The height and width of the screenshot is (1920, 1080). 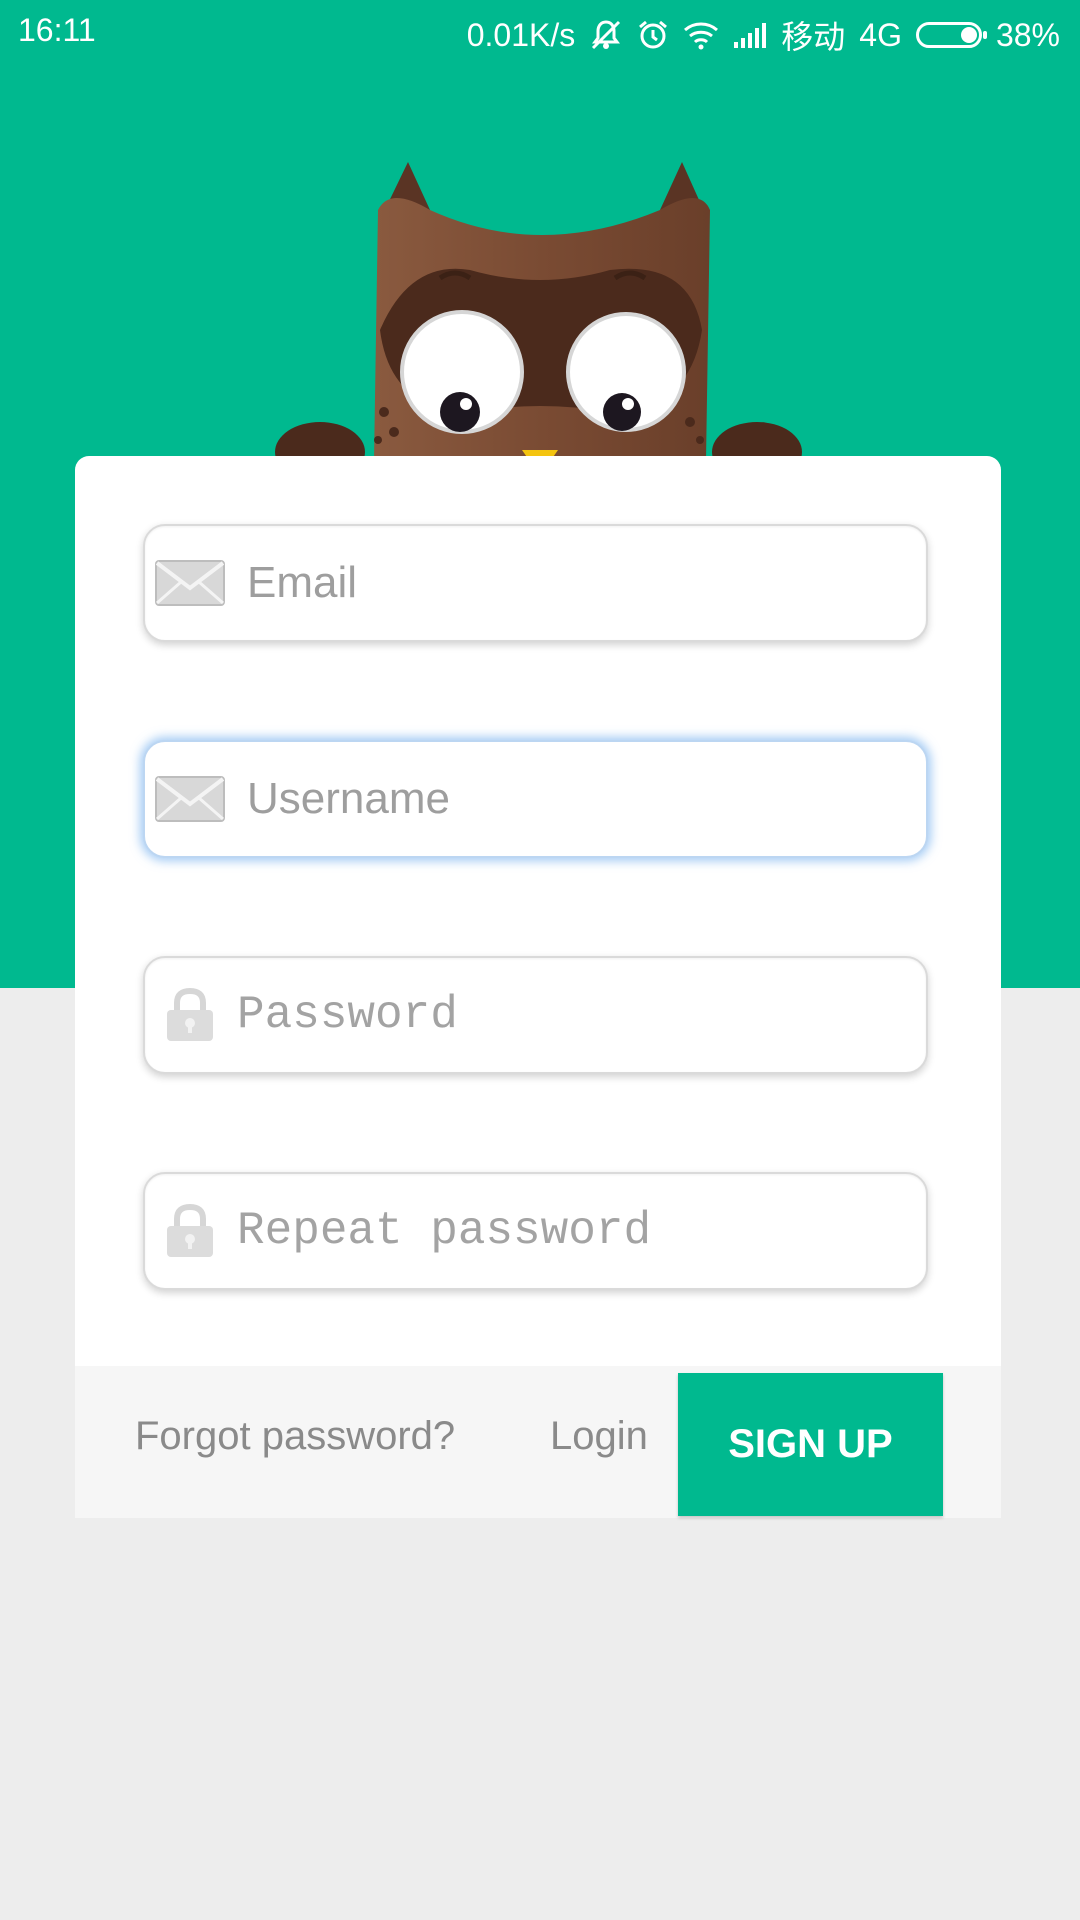 What do you see at coordinates (538, 322) in the screenshot?
I see `owl-mascot` at bounding box center [538, 322].